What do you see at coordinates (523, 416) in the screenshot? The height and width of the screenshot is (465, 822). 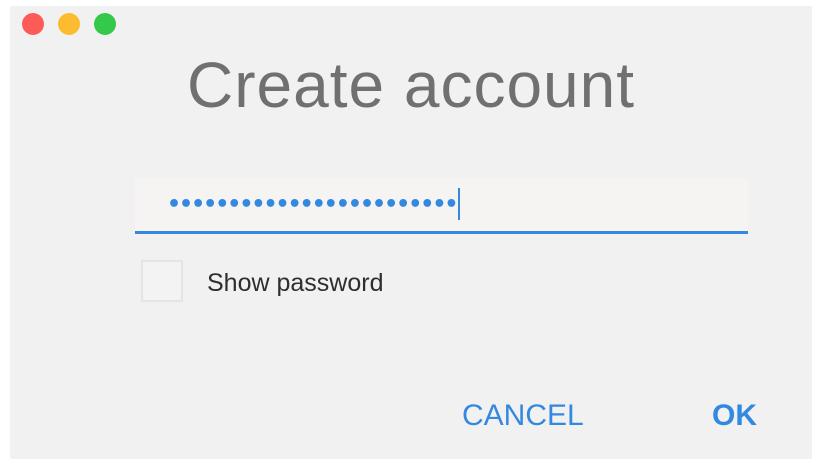 I see `cancel-button: CANCEL` at bounding box center [523, 416].